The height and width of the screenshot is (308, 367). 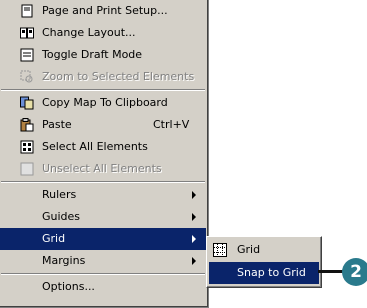 What do you see at coordinates (59, 194) in the screenshot?
I see `menu-item-label: Rulers` at bounding box center [59, 194].